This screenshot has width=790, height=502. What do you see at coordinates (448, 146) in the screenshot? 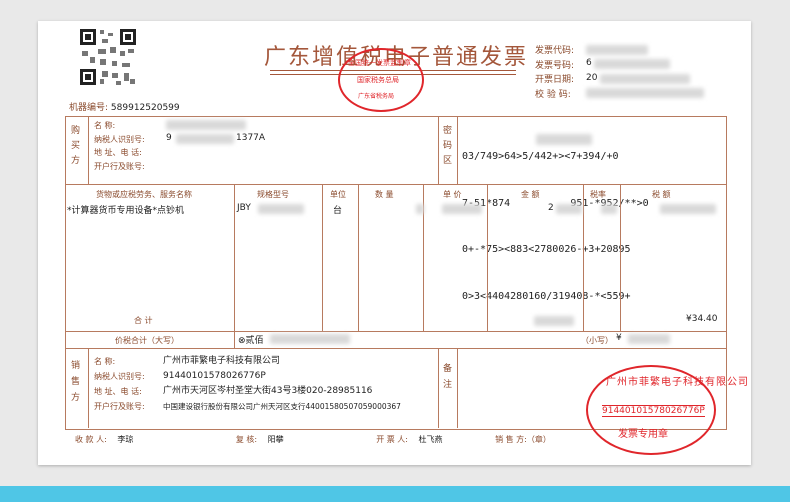
I see `cipher-section-label: 密码区` at bounding box center [448, 146].